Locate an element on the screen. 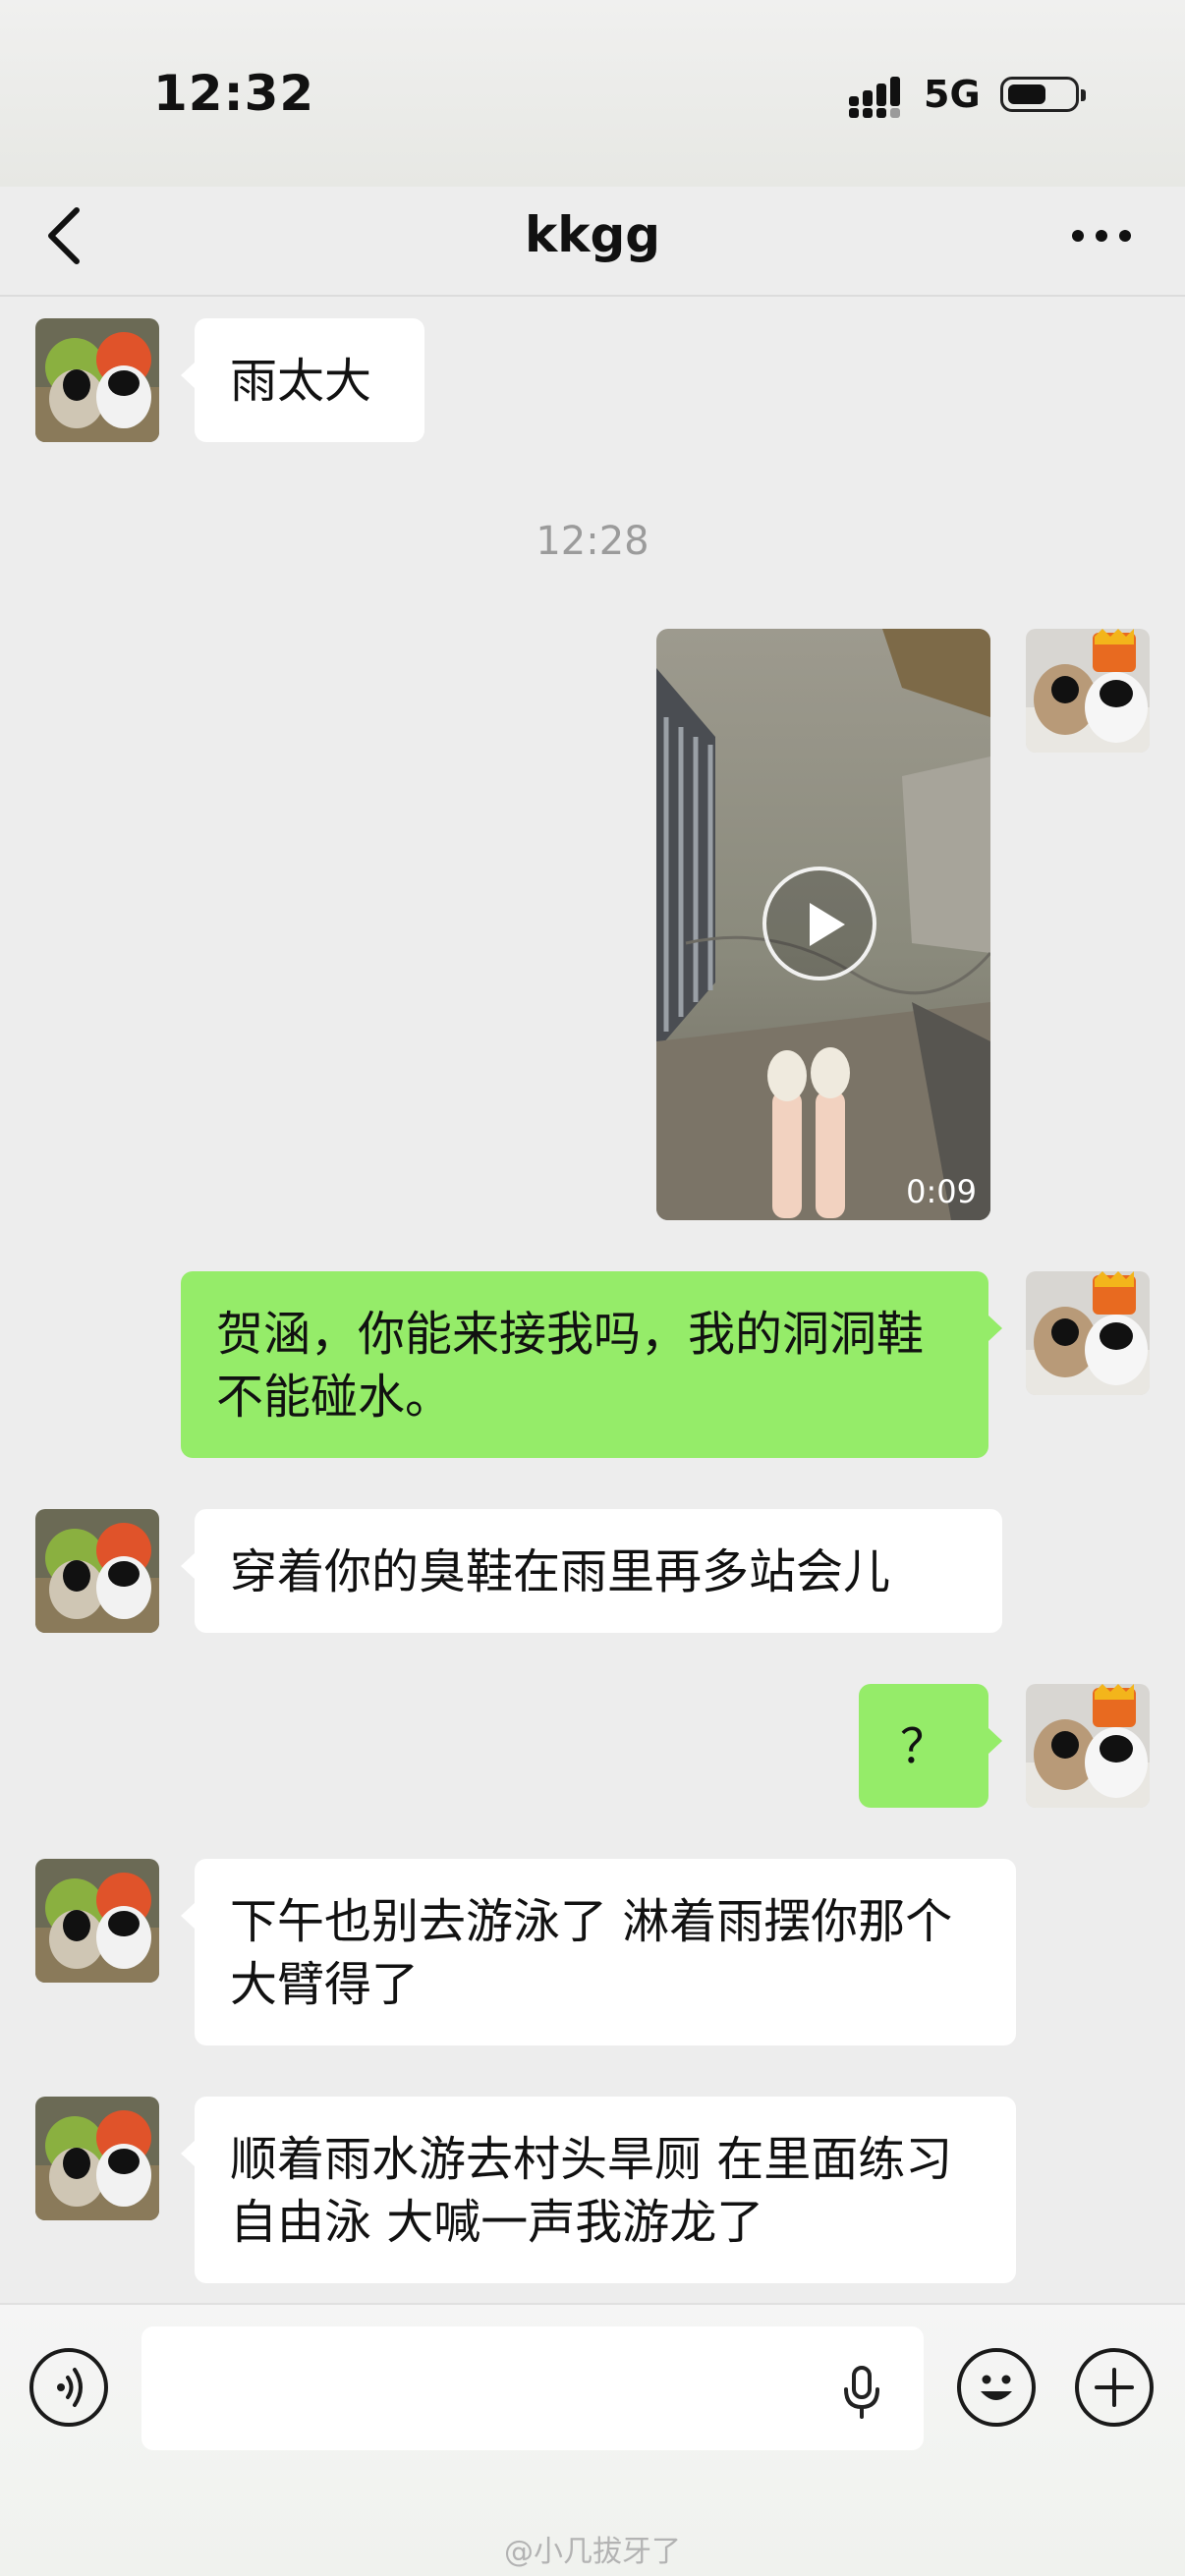 The height and width of the screenshot is (2576, 1185). message-bubble-incoming: 穿着你的臭鞋在雨里再多站会儿 is located at coordinates (592, 1571).